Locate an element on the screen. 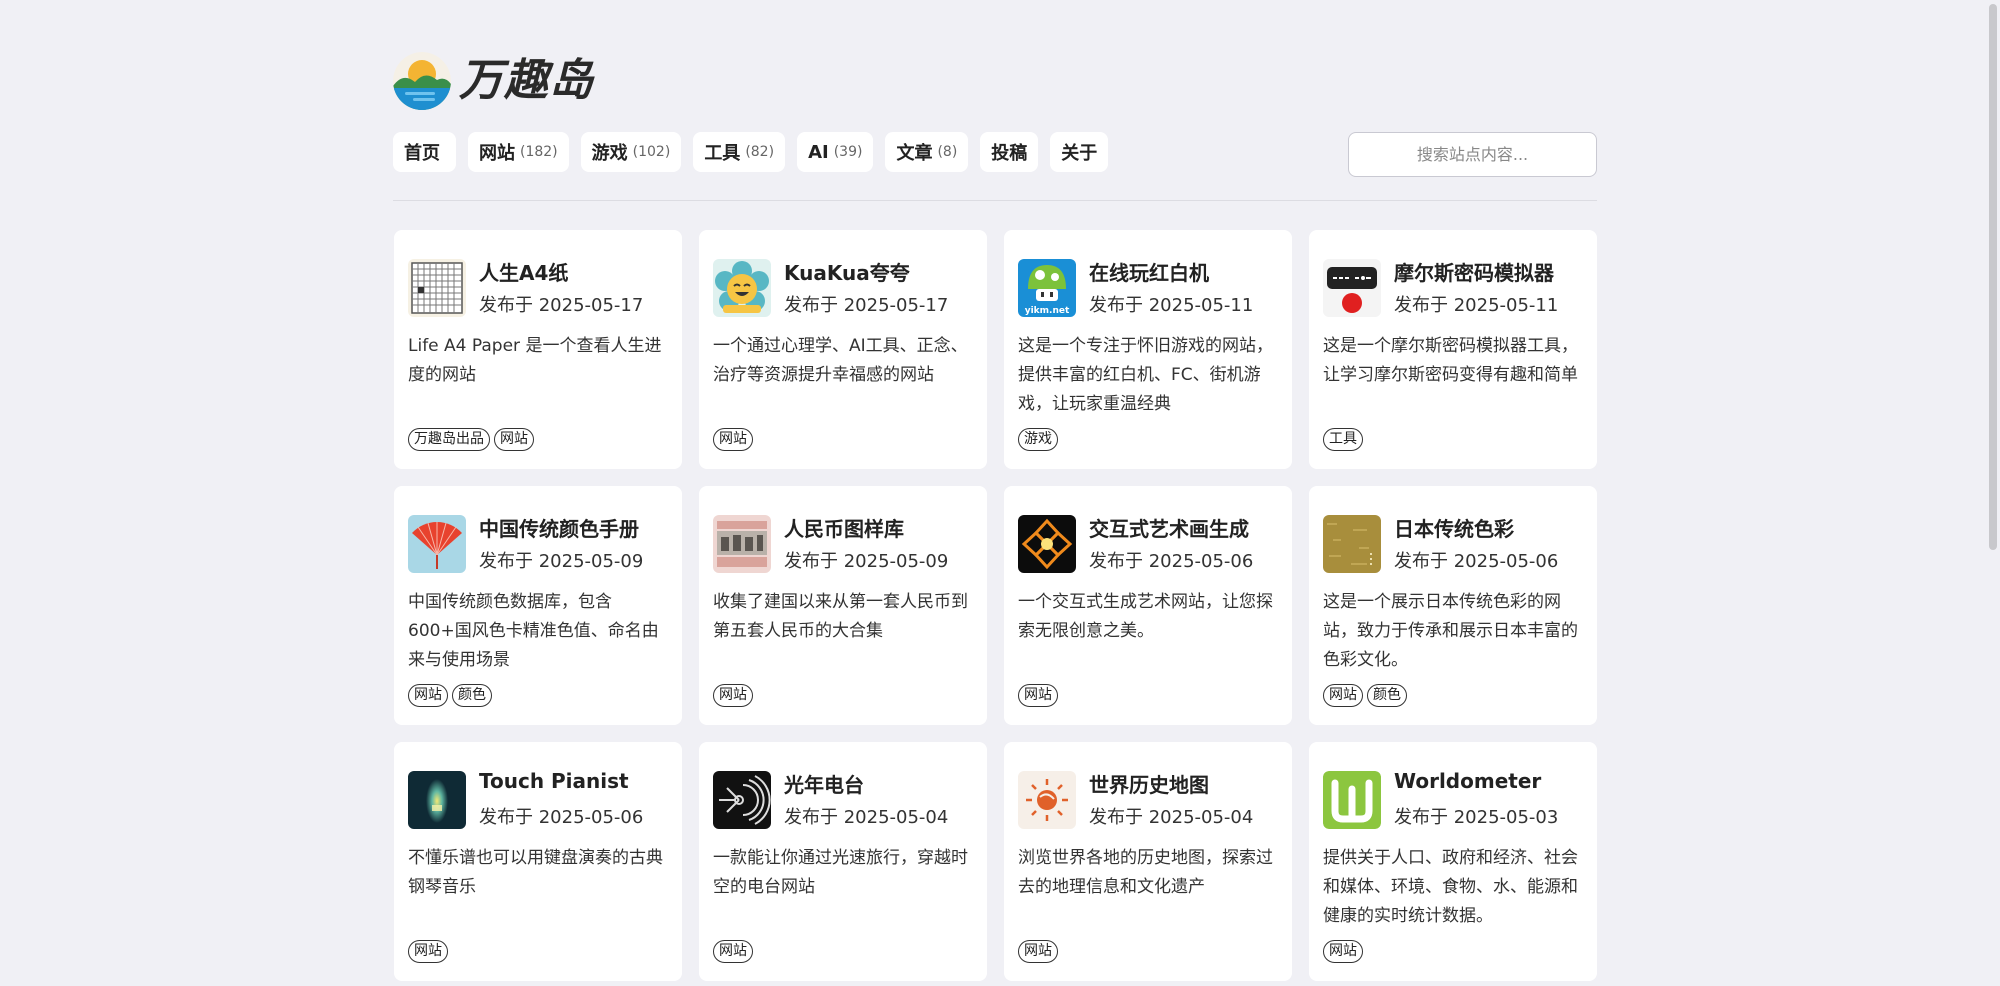 Image resolution: width=2000 pixels, height=986 pixels. card-description: 这是一个专注于怀旧游戏的网站，提供丰富的红白机、FC、街机游戏，让玩家重温经典 is located at coordinates (1145, 375).